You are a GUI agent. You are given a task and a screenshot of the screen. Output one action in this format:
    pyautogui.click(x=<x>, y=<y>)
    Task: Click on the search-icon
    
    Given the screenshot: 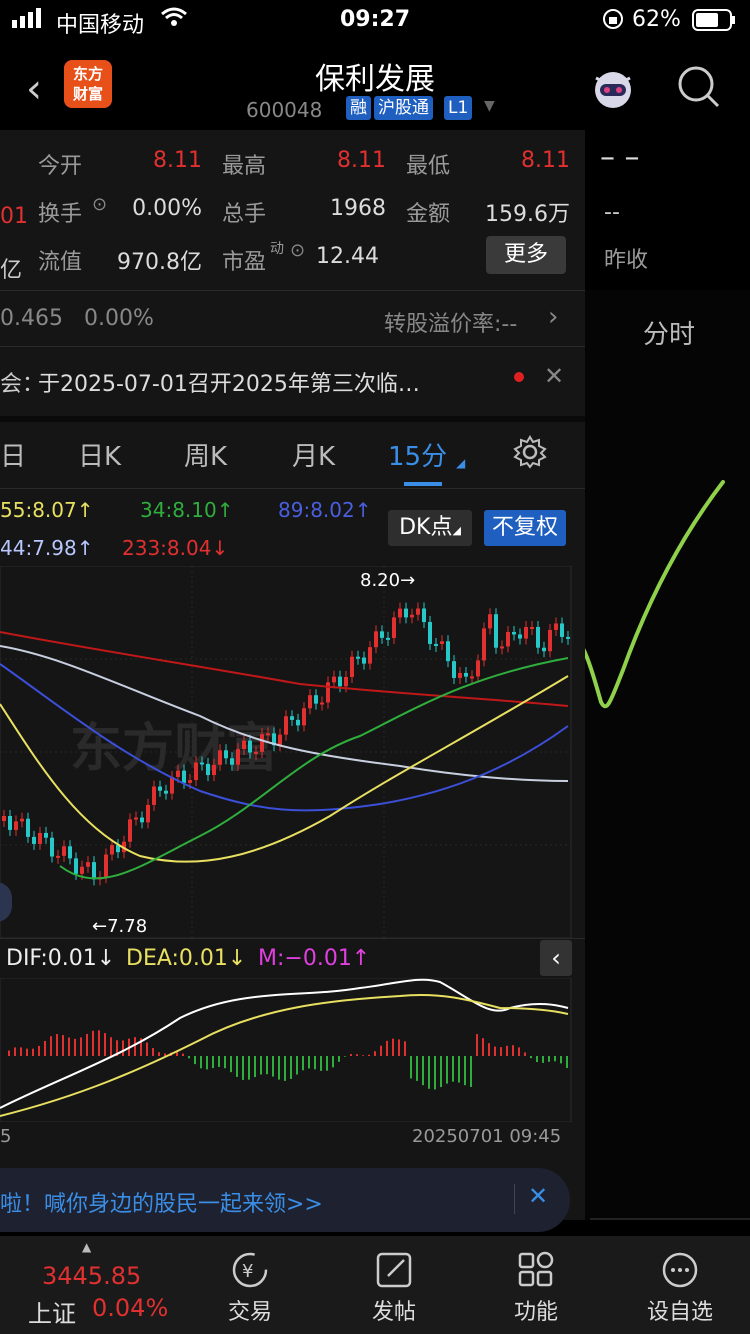 What is the action you would take?
    pyautogui.click(x=699, y=89)
    